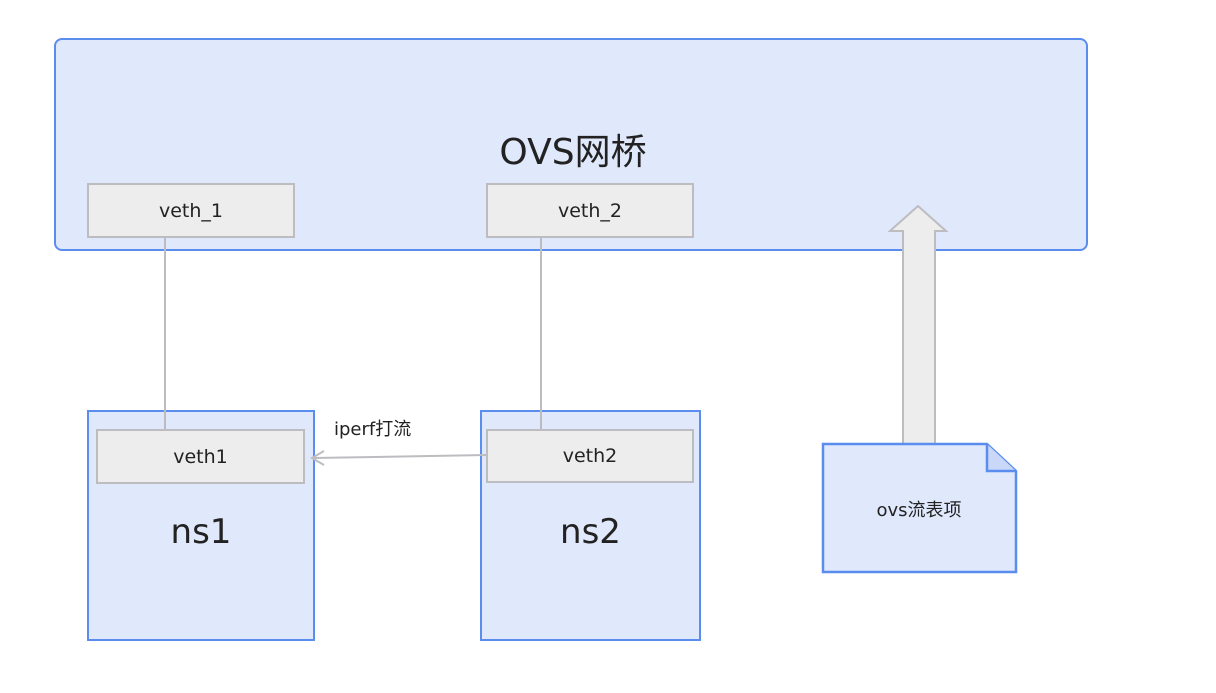 The image size is (1216, 693). I want to click on traffic-arrow, so click(398, 458).